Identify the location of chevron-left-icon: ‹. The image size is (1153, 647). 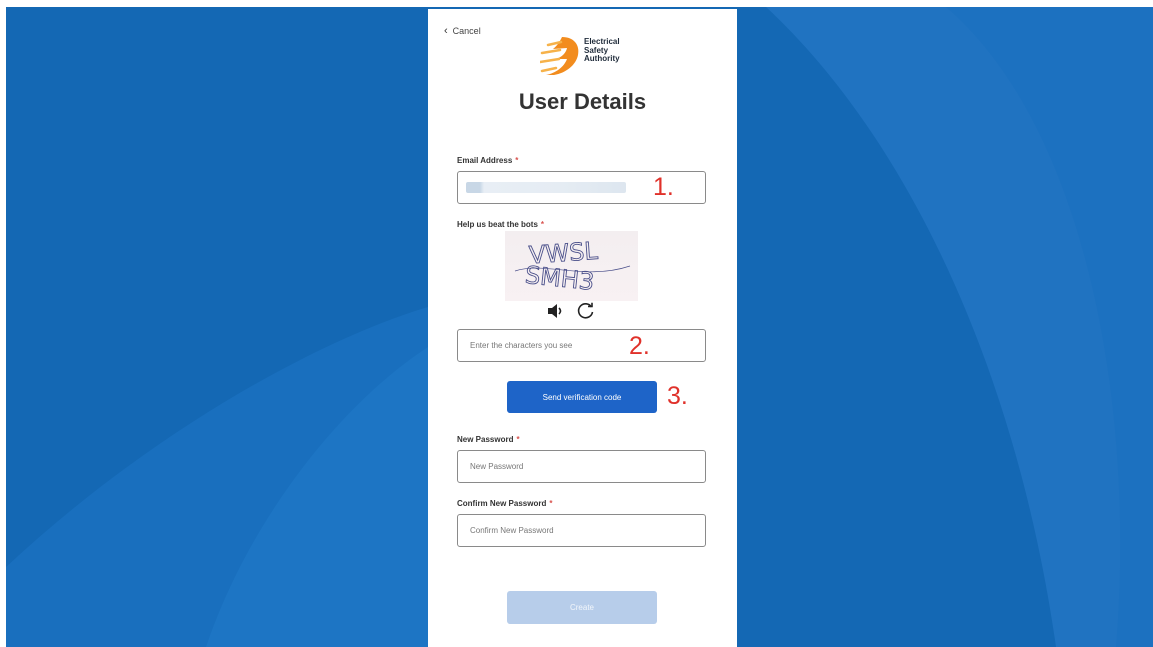
(446, 30).